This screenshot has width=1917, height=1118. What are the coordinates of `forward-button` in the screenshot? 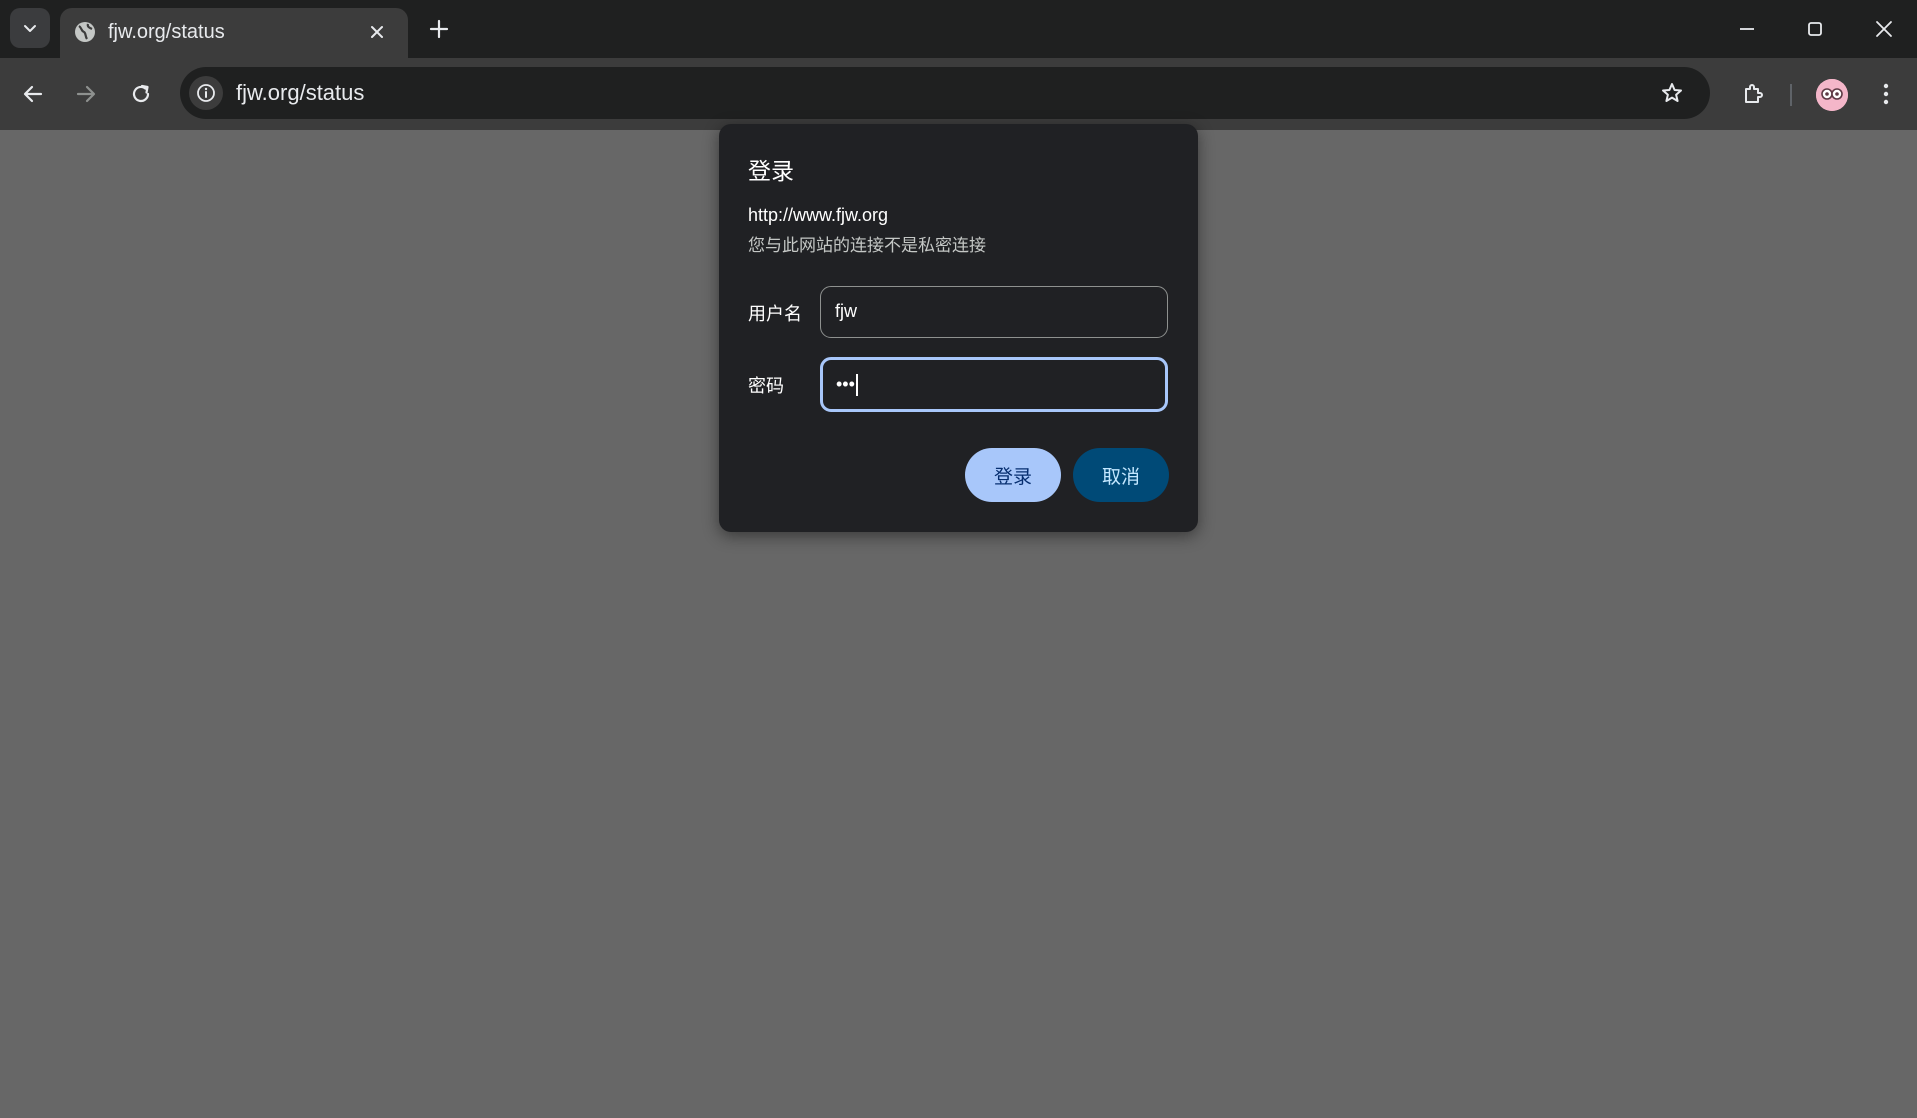 It's located at (86, 94).